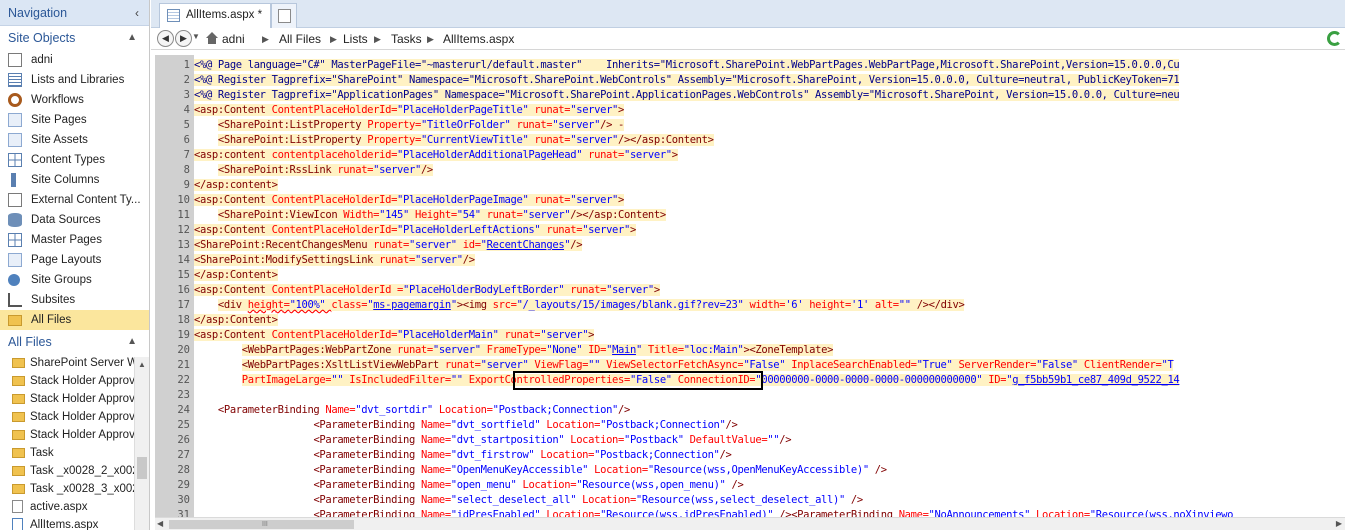 This screenshot has height=530, width=1345. I want to click on column-icon, so click(13, 180).